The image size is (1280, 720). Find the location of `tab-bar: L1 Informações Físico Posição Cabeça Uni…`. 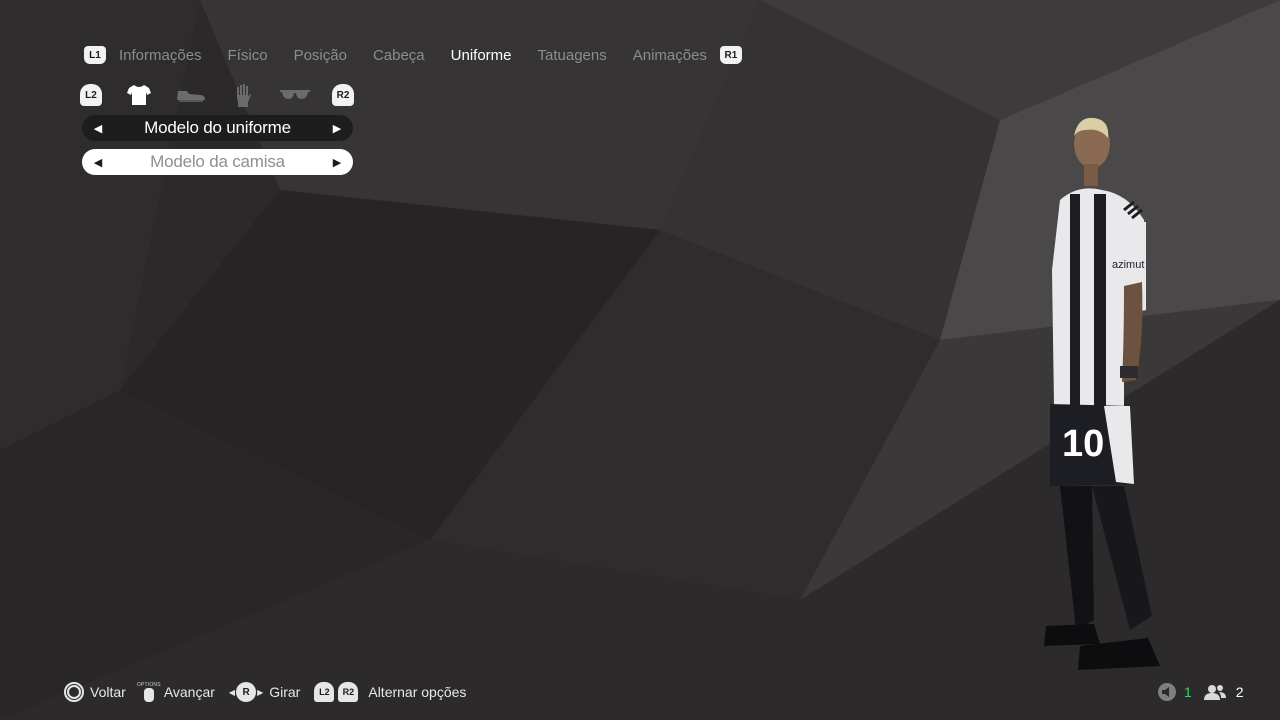

tab-bar: L1 Informações Físico Posição Cabeça Uni… is located at coordinates (413, 55).